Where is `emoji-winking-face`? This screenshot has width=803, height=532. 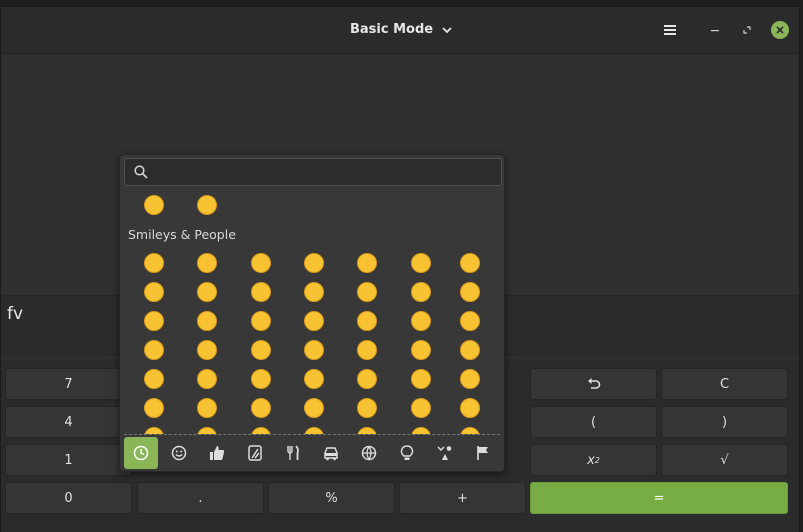 emoji-winking-face is located at coordinates (207, 292).